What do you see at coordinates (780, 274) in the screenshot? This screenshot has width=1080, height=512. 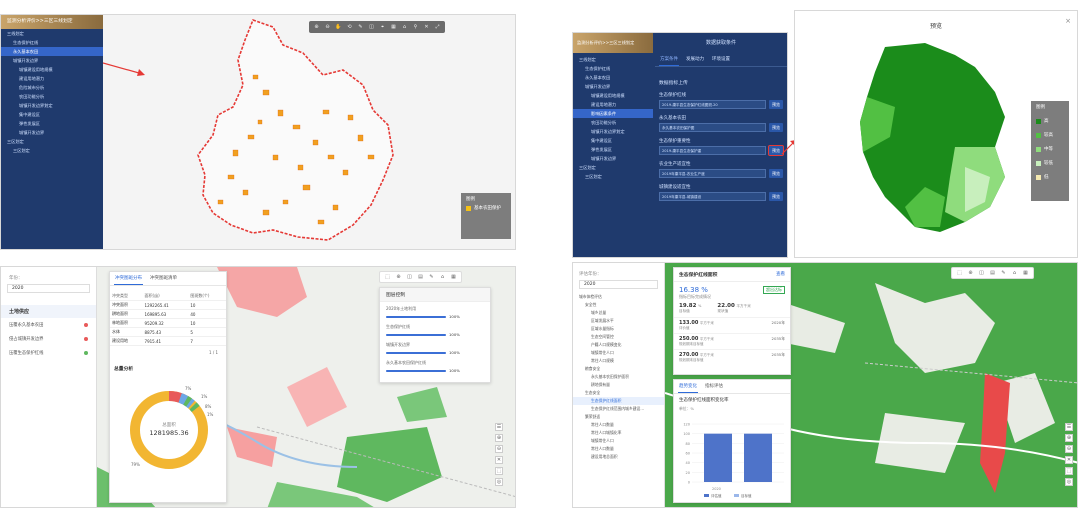 I see `view-link: 查看` at bounding box center [780, 274].